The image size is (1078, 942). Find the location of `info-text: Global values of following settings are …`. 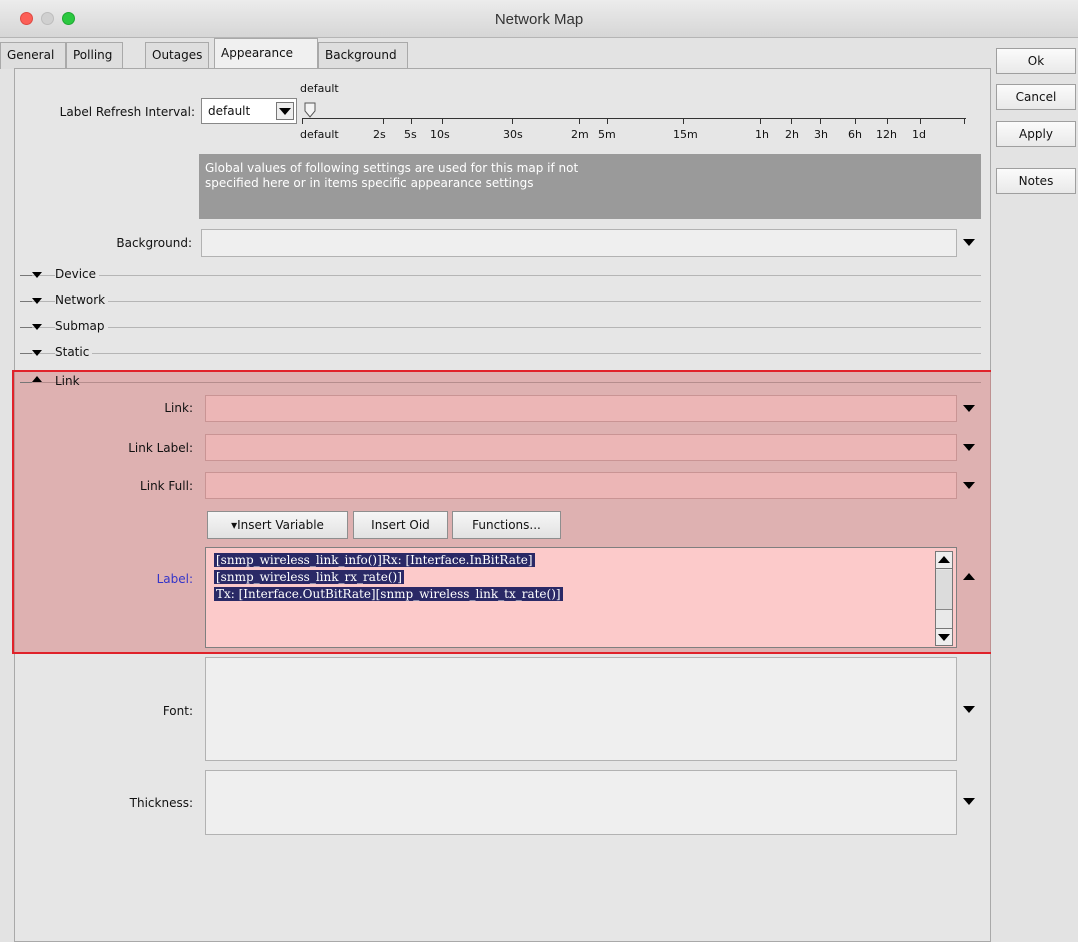

info-text: Global values of following settings are … is located at coordinates (392, 175).